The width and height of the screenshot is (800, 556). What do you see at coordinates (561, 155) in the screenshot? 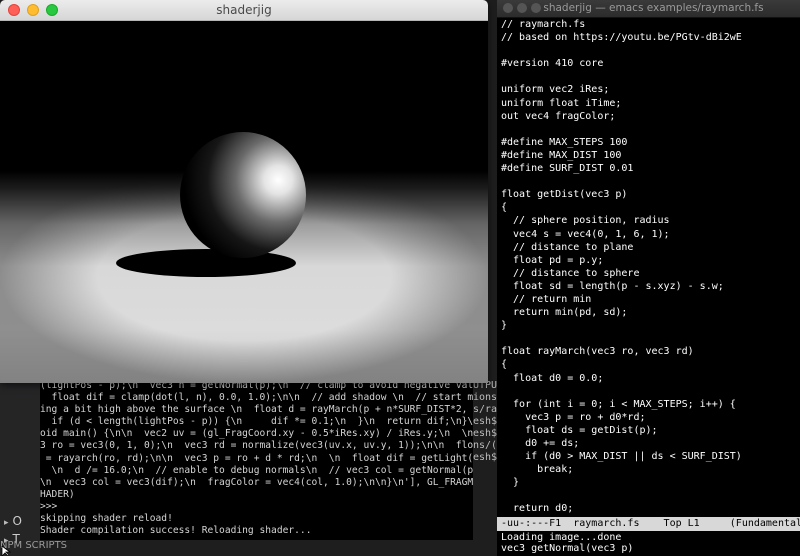
I see `code-line: #define MAX_DIST 100` at bounding box center [561, 155].